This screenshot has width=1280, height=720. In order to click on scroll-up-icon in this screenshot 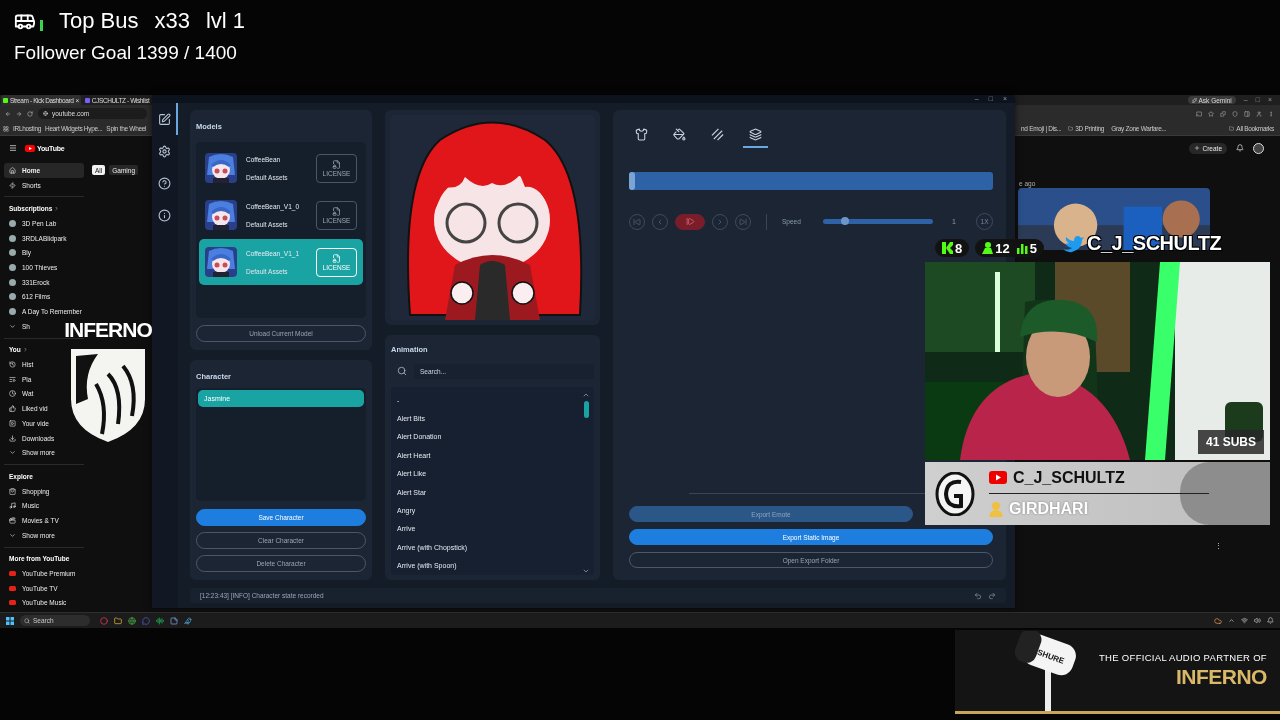, I will do `click(586, 395)`.